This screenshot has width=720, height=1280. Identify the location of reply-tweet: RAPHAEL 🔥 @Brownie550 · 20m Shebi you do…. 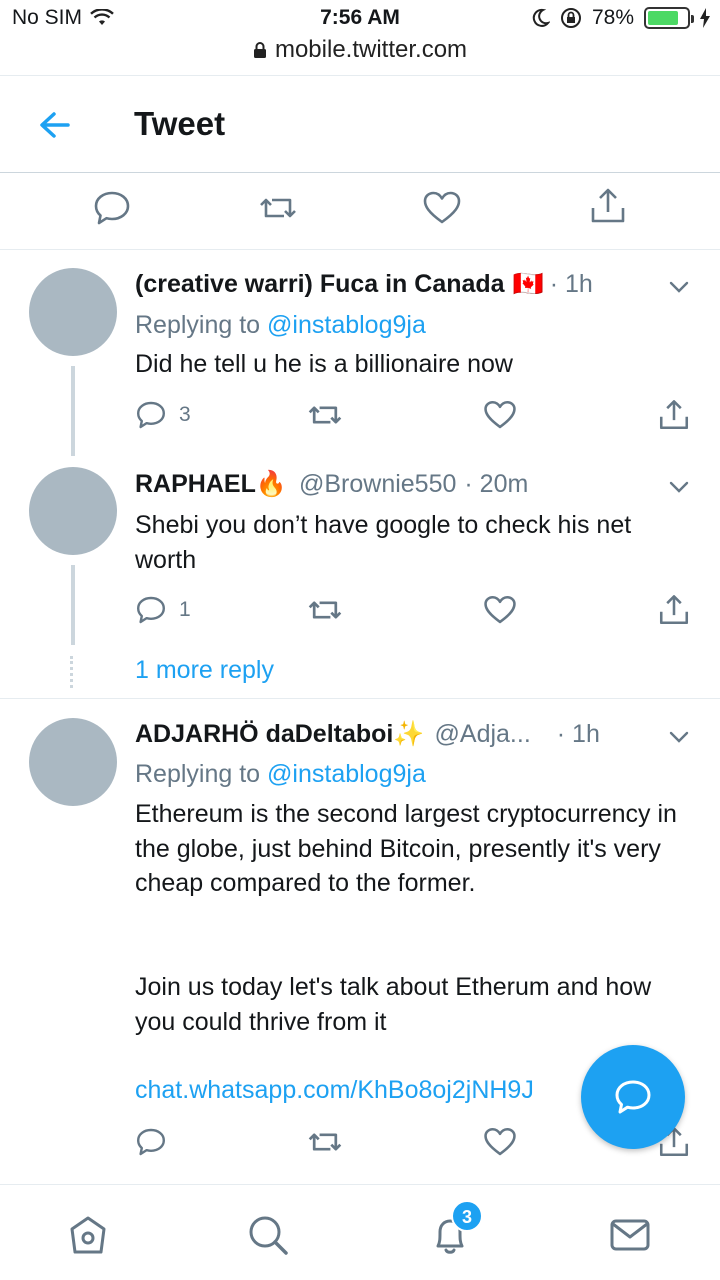
(360, 555).